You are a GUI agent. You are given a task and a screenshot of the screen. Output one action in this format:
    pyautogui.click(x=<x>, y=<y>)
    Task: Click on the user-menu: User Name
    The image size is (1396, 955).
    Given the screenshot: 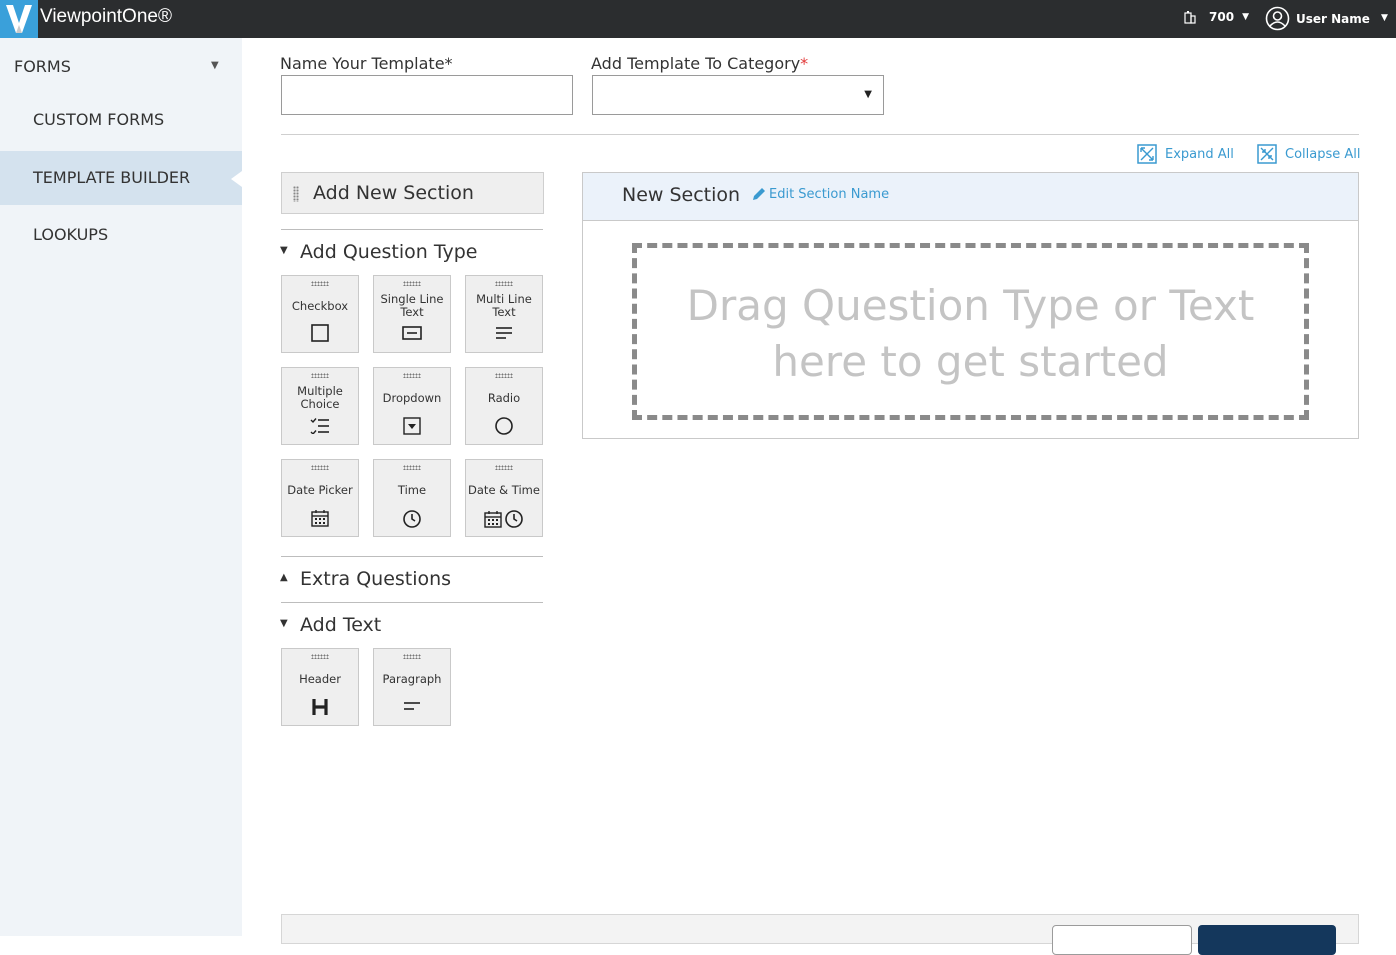 What is the action you would take?
    pyautogui.click(x=1317, y=18)
    